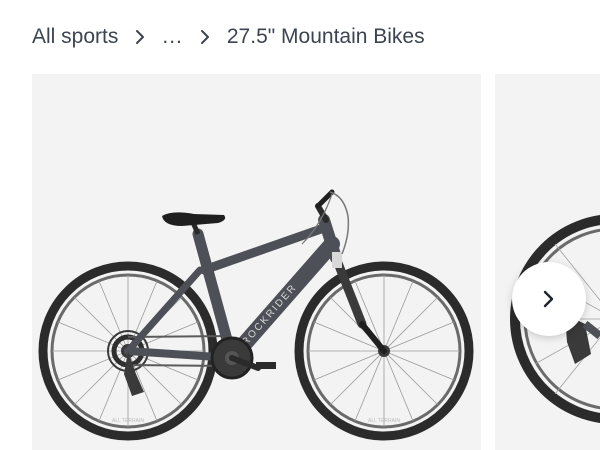  Describe the element at coordinates (269, 315) in the screenshot. I see `frame-brand-text: ROCKRIDER` at that location.